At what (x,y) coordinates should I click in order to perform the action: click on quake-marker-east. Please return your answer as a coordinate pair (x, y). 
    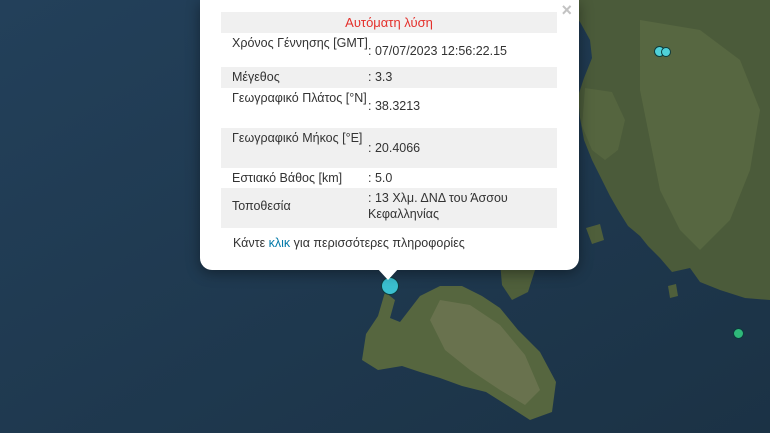
    Looking at the image, I should click on (738, 333).